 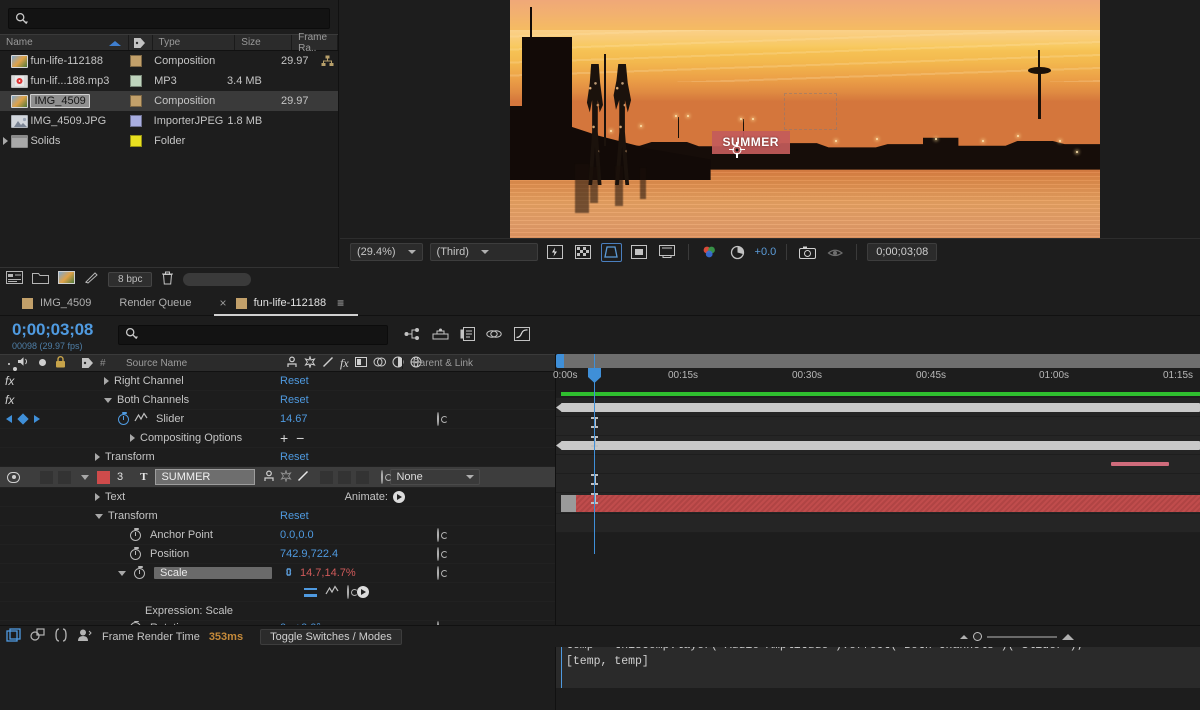 I want to click on audio-icon, so click(x=23, y=363).